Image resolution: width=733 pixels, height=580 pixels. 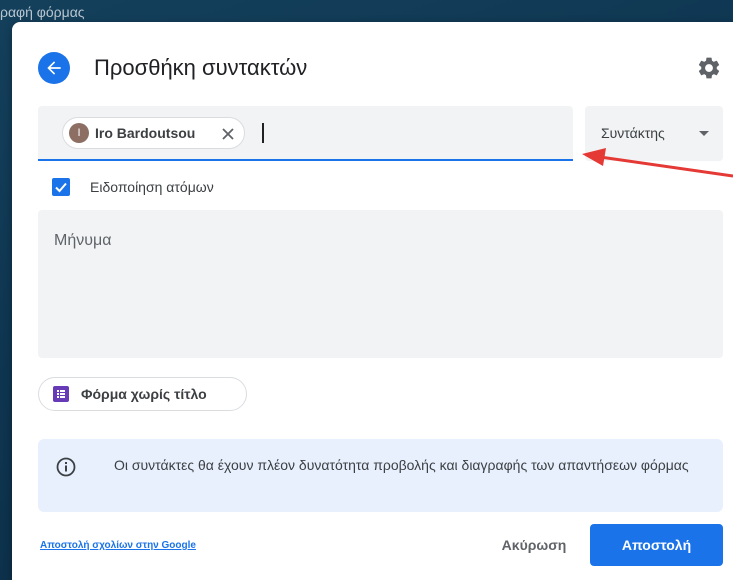 I want to click on recipients-input: I Iro Bardoutsou, so click(x=305, y=133).